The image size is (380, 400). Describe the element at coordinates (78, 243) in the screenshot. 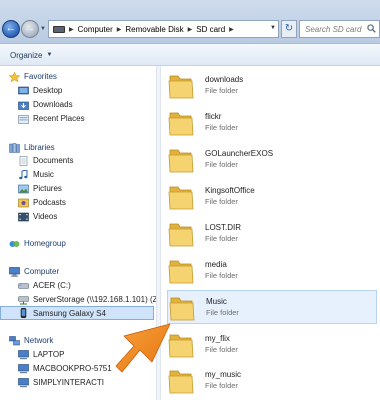

I see `nav-homegroup: Homegroup` at that location.